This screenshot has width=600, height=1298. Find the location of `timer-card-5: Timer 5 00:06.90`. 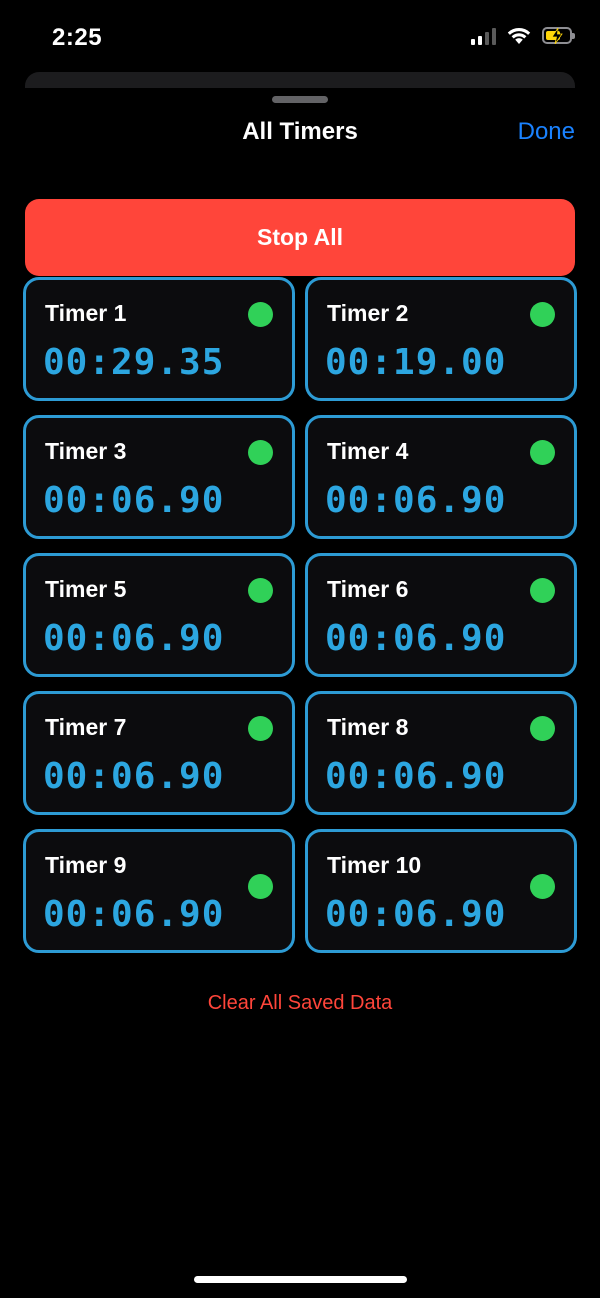

timer-card-5: Timer 5 00:06.90 is located at coordinates (159, 615).